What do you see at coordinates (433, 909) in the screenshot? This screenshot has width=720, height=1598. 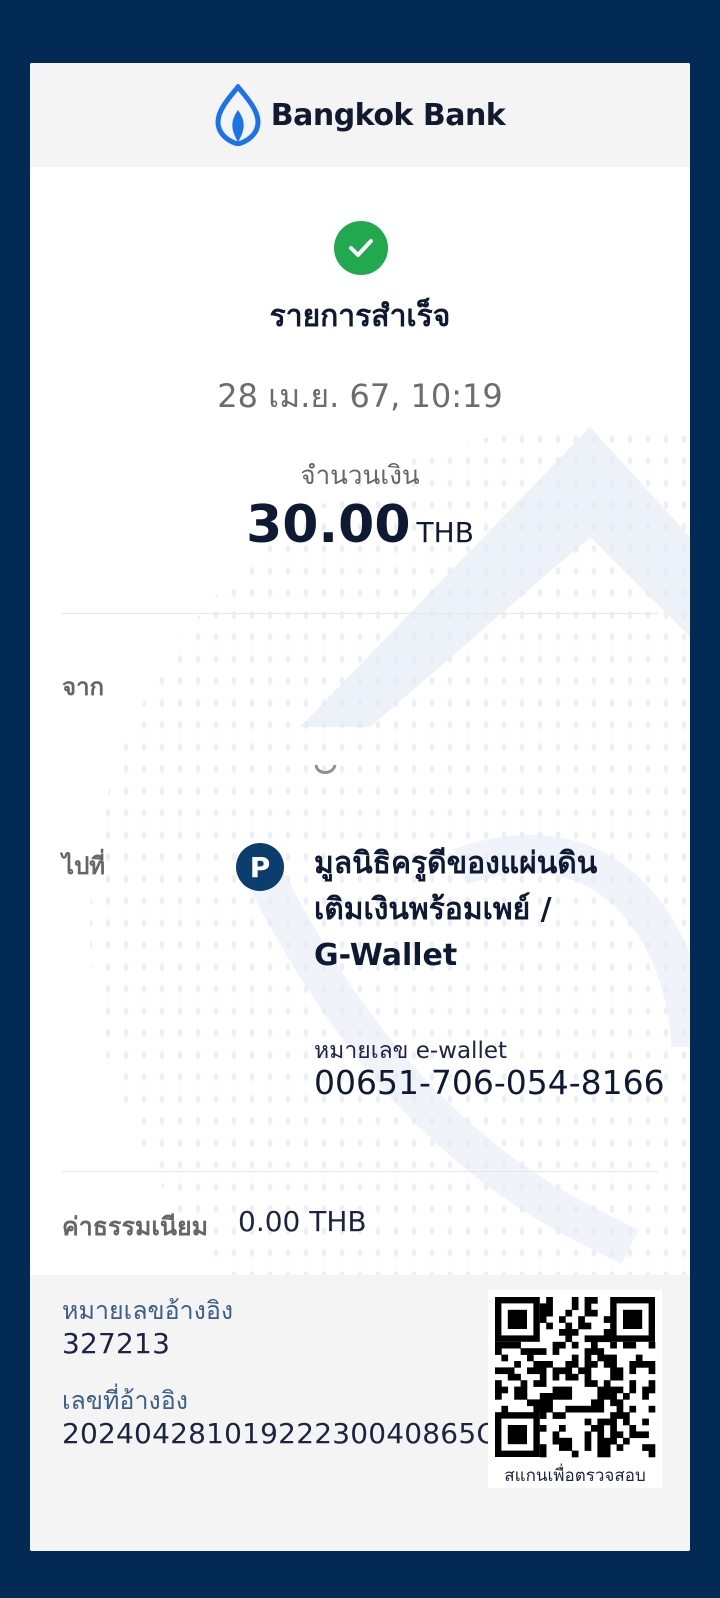 I see `recipient-name-line: เติมเงินพร้อมเพย์ /` at bounding box center [433, 909].